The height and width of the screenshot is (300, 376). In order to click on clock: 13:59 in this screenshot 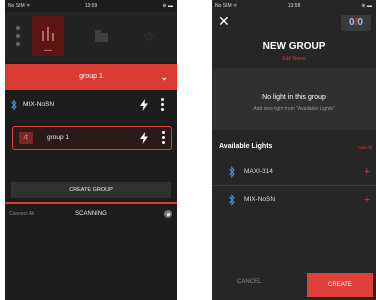, I will do `click(91, 6)`.